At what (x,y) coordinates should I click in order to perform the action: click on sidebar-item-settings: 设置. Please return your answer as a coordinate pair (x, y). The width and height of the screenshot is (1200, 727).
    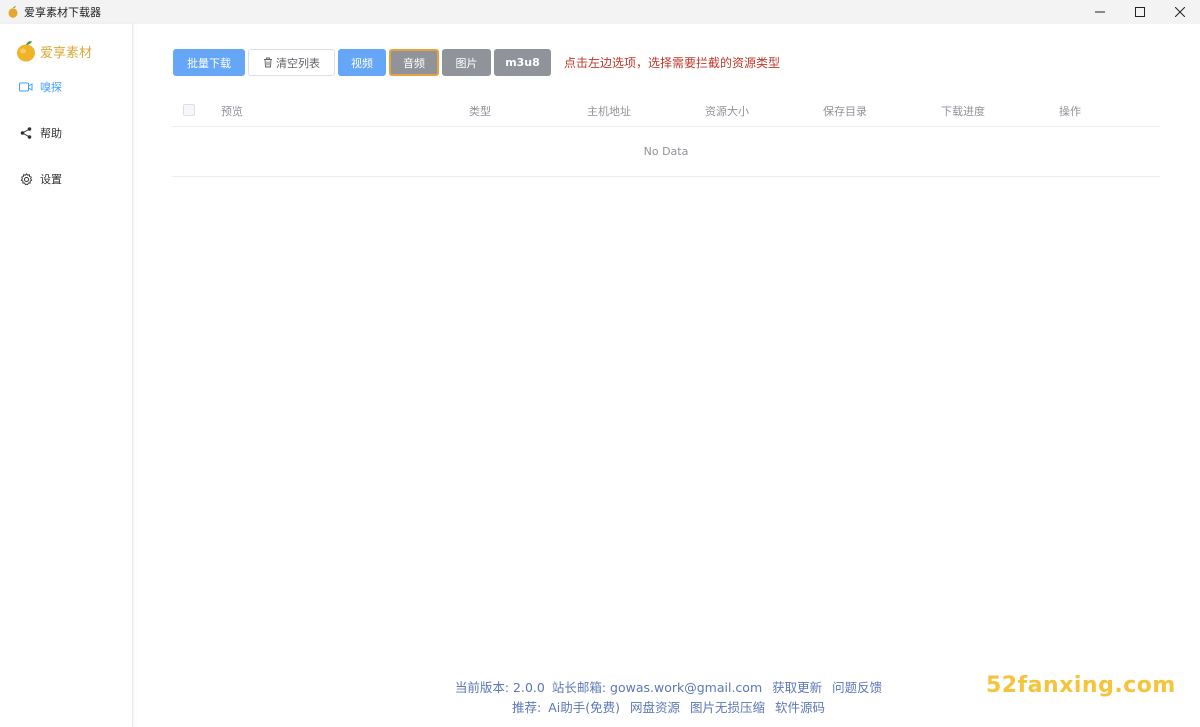
    Looking at the image, I should click on (40, 179).